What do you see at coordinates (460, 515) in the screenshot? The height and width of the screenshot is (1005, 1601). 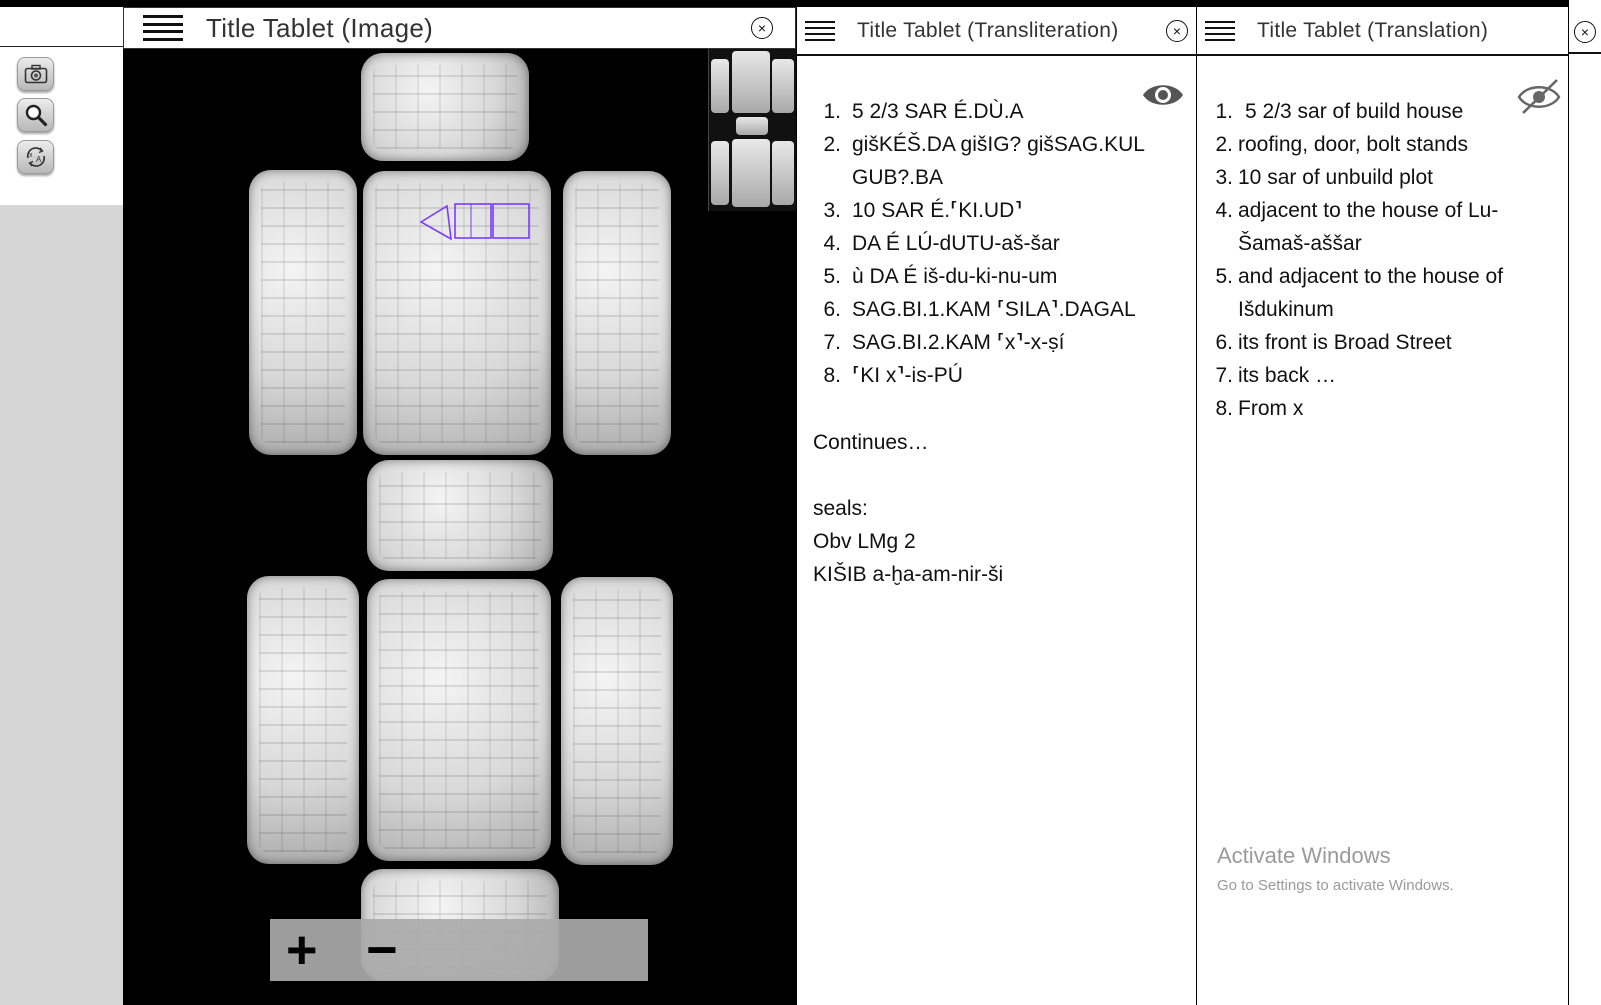 I see `tablet-bottom-edge` at bounding box center [460, 515].